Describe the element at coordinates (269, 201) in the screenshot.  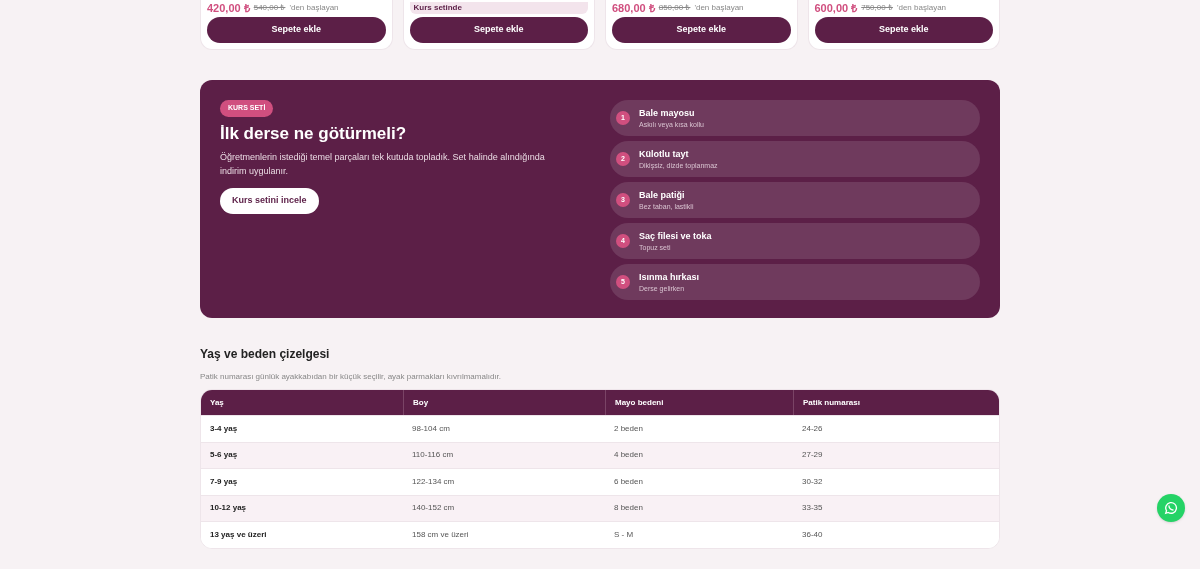
I see `course-set-button: Kurs setini incele` at that location.